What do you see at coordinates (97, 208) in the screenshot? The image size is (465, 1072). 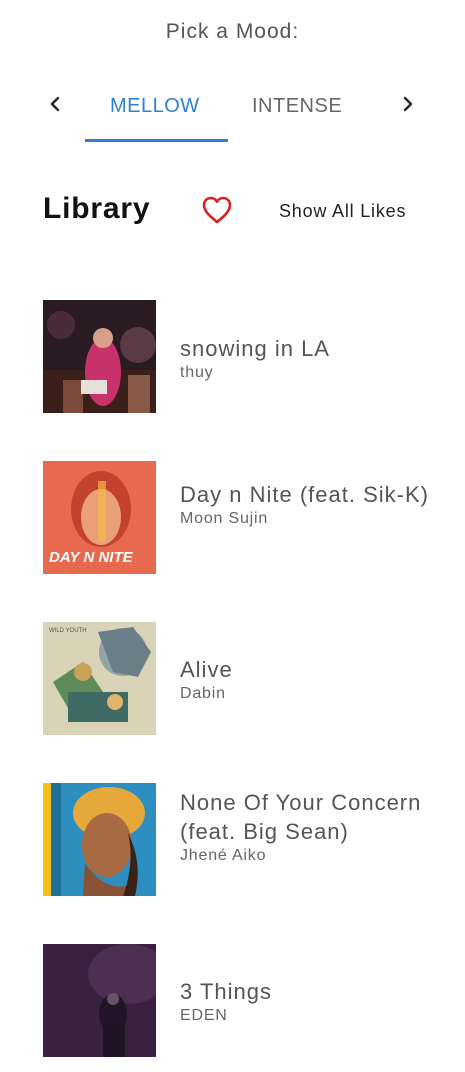 I see `library-title: Library` at bounding box center [97, 208].